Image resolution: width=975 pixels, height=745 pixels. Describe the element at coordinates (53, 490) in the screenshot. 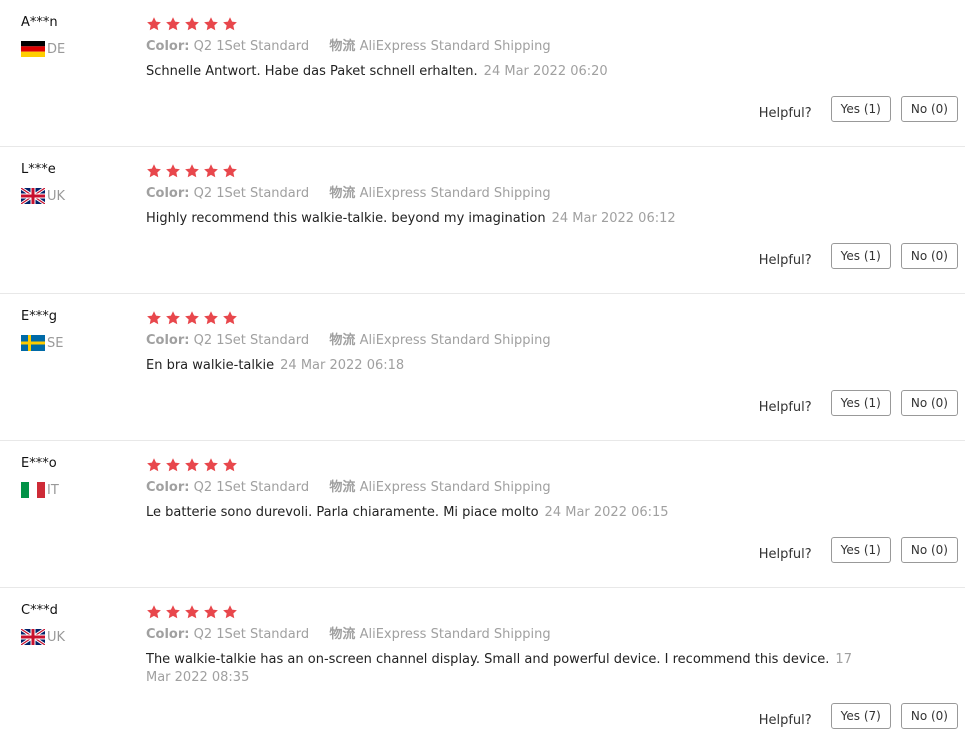

I see `country-code: IT` at that location.